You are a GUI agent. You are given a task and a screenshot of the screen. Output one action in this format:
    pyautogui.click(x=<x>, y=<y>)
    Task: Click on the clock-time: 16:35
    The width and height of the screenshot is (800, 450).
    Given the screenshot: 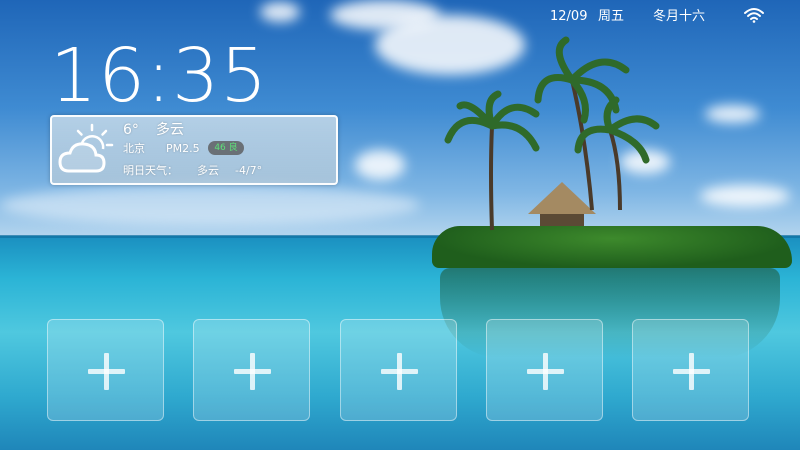 What is the action you would take?
    pyautogui.click(x=159, y=76)
    